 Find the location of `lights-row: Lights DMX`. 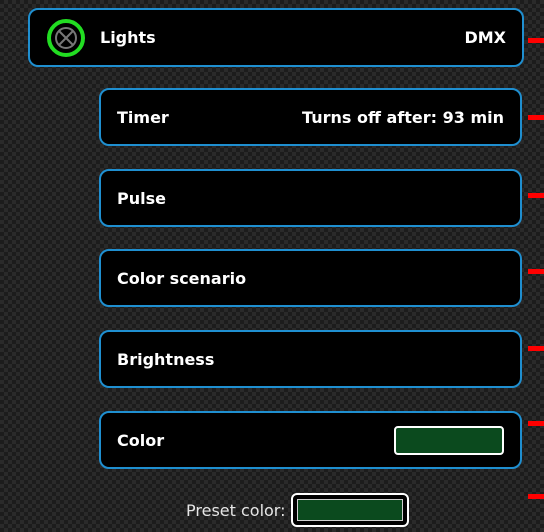

lights-row: Lights DMX is located at coordinates (276, 37).